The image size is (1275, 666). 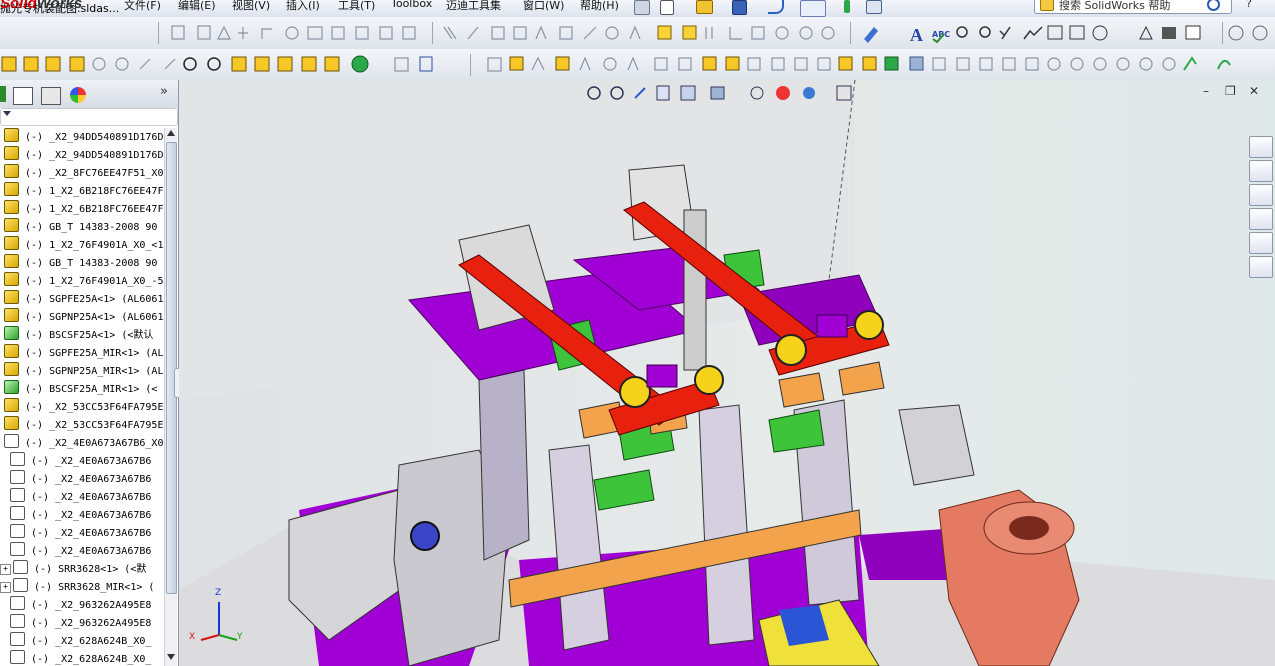 I want to click on save-icon, so click(x=739, y=7).